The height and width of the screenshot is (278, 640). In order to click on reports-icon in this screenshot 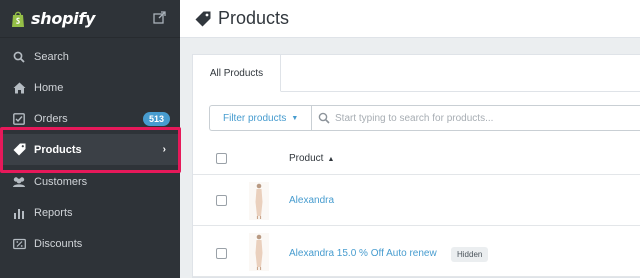, I will do `click(19, 213)`.